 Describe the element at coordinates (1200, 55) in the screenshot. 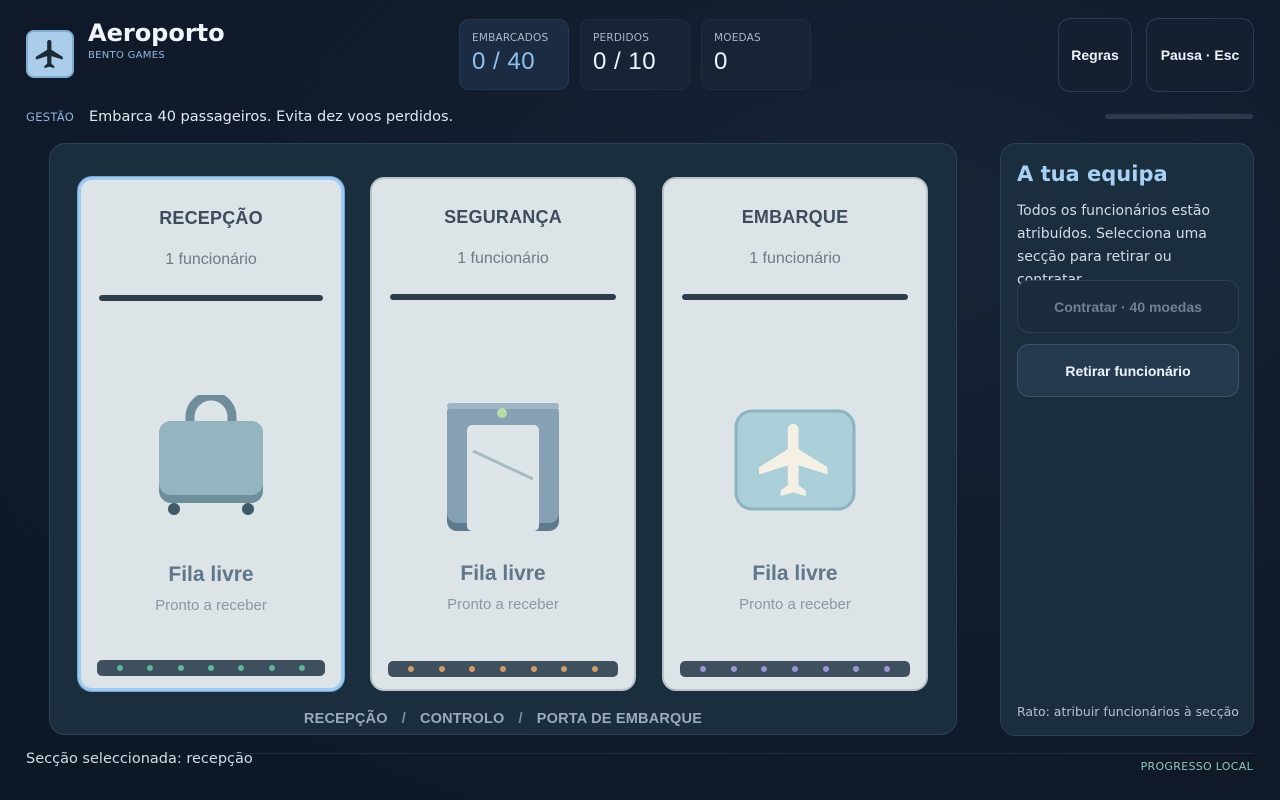

I see `pause-button: Pausa · Esc` at that location.